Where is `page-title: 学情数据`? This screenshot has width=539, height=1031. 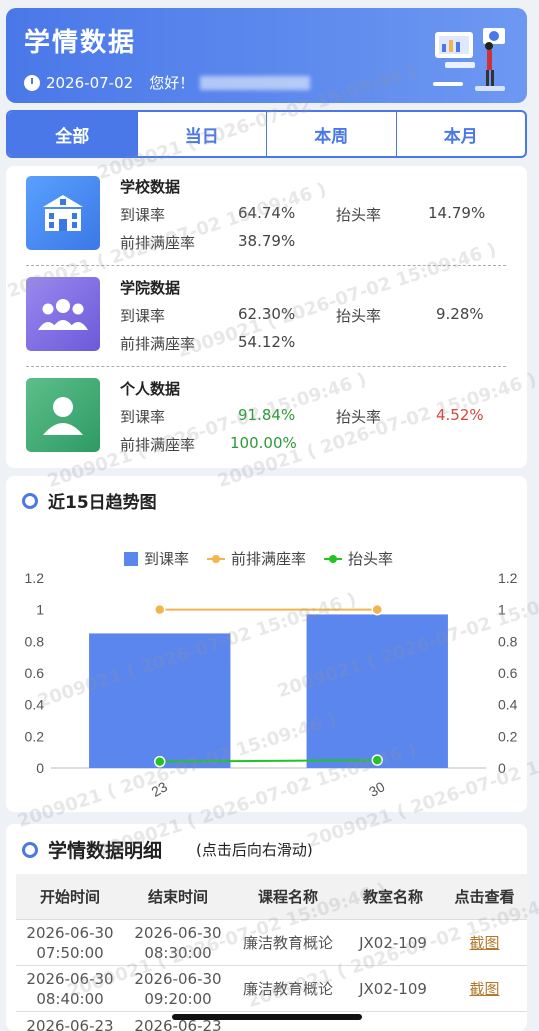
page-title: 学情数据 is located at coordinates (80, 43).